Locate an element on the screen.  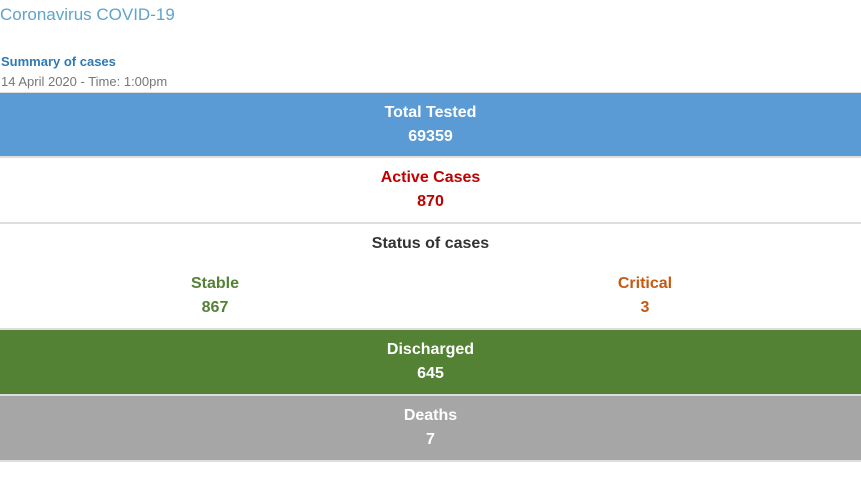
total-tested-row: Total Tested 69359 is located at coordinates (430, 125).